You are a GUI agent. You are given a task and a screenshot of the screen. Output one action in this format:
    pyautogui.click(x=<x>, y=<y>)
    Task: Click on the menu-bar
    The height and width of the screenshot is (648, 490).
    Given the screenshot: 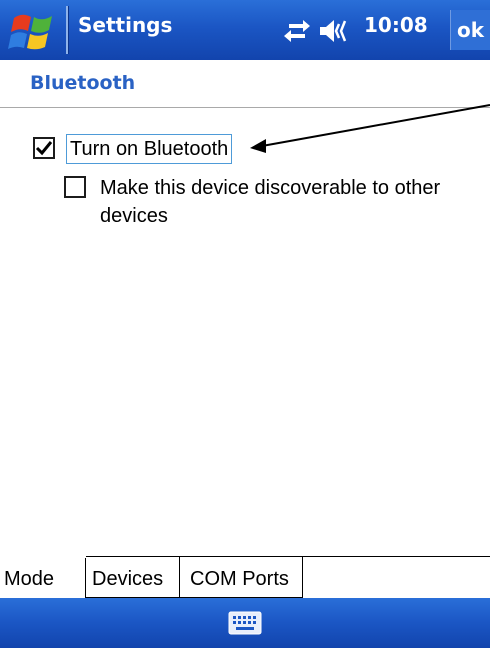 What is the action you would take?
    pyautogui.click(x=245, y=623)
    